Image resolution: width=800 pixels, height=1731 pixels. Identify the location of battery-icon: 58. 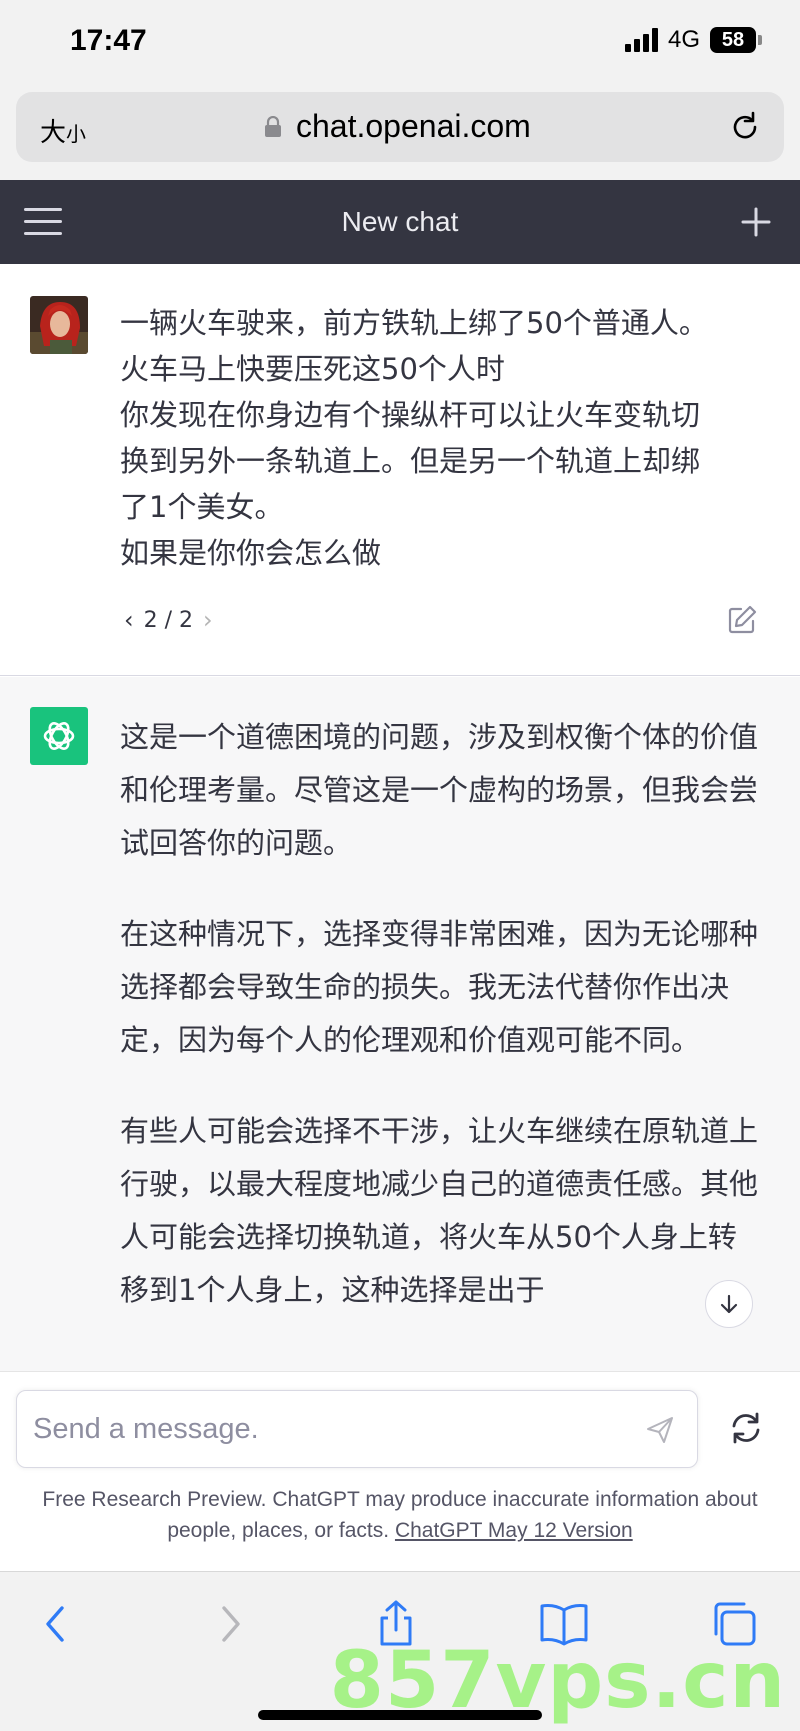
(733, 40).